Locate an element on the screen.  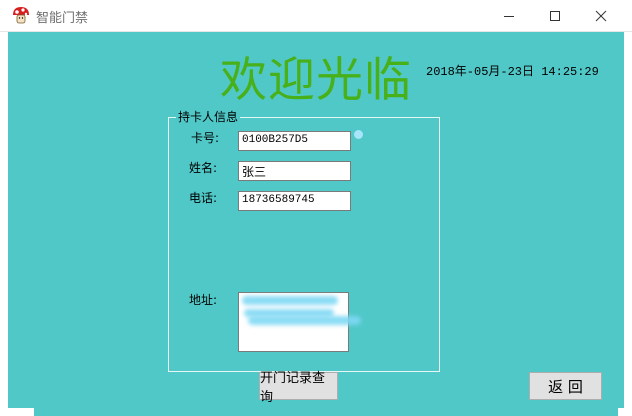
name-field: 张三 is located at coordinates (294, 171).